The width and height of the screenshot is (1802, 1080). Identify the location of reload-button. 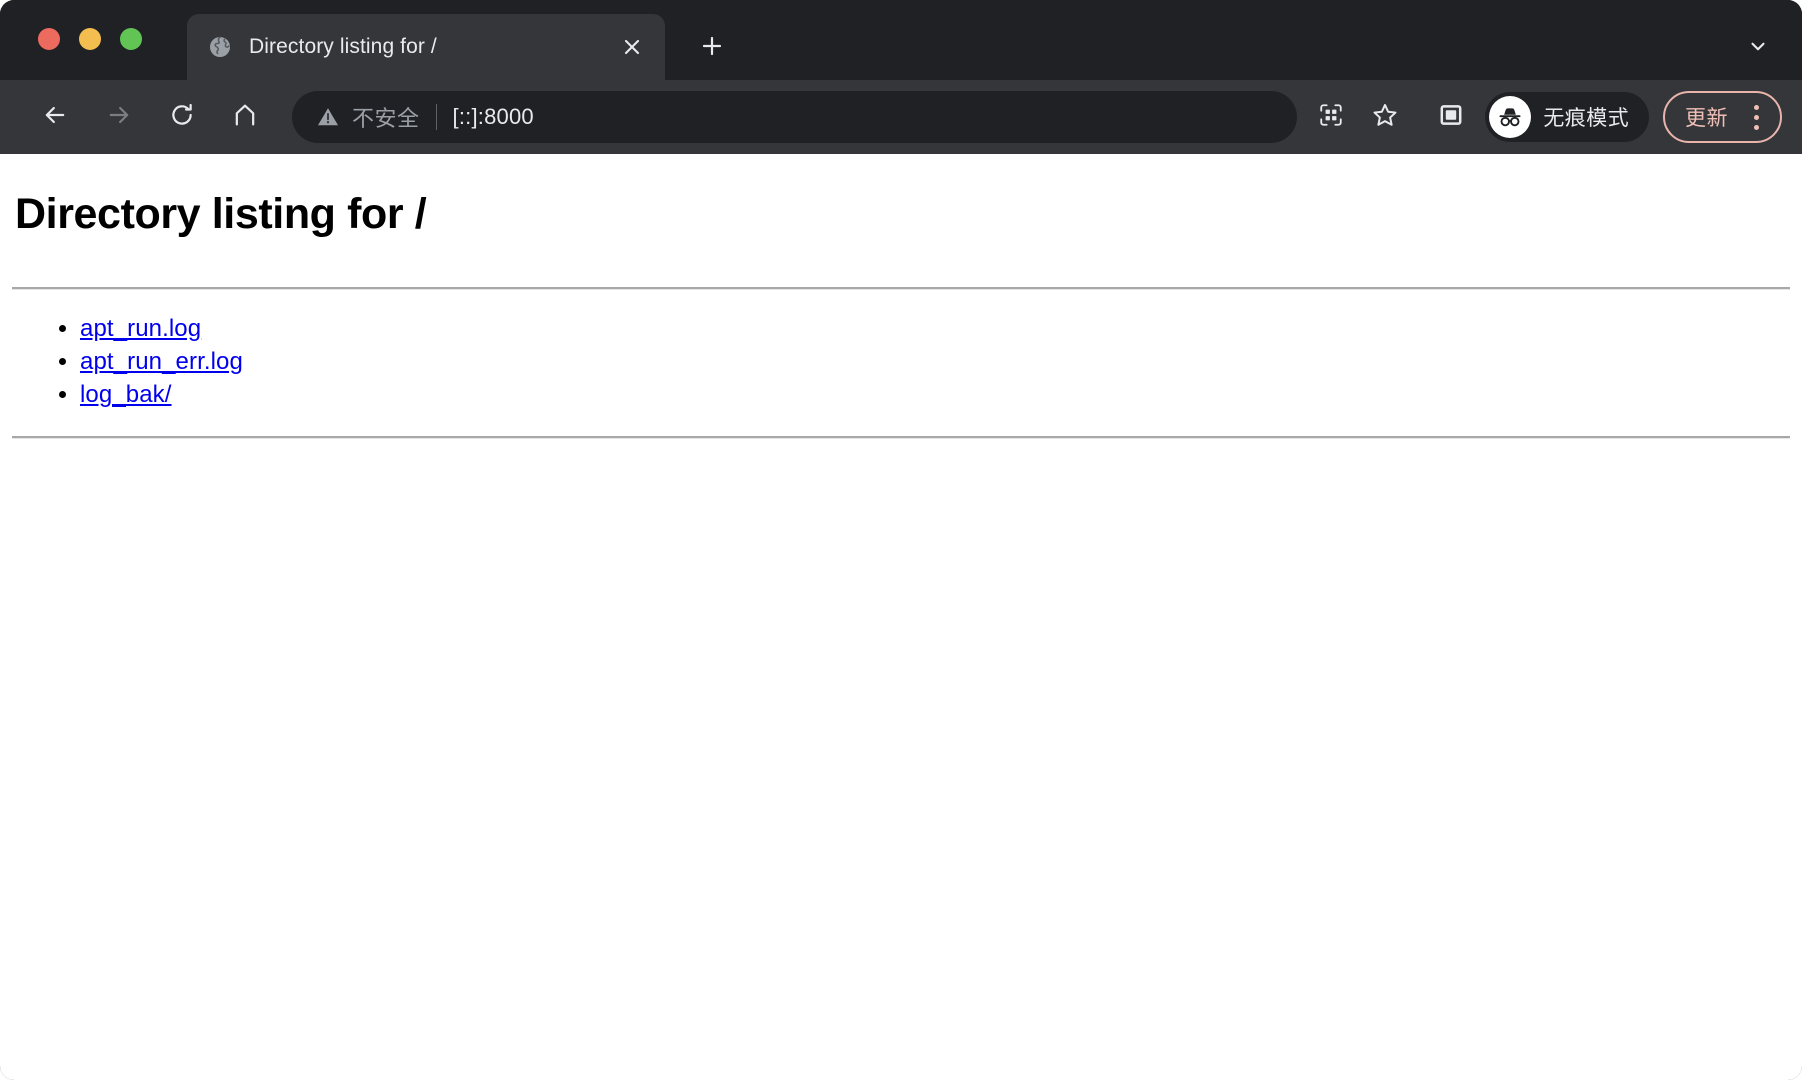
(182, 117).